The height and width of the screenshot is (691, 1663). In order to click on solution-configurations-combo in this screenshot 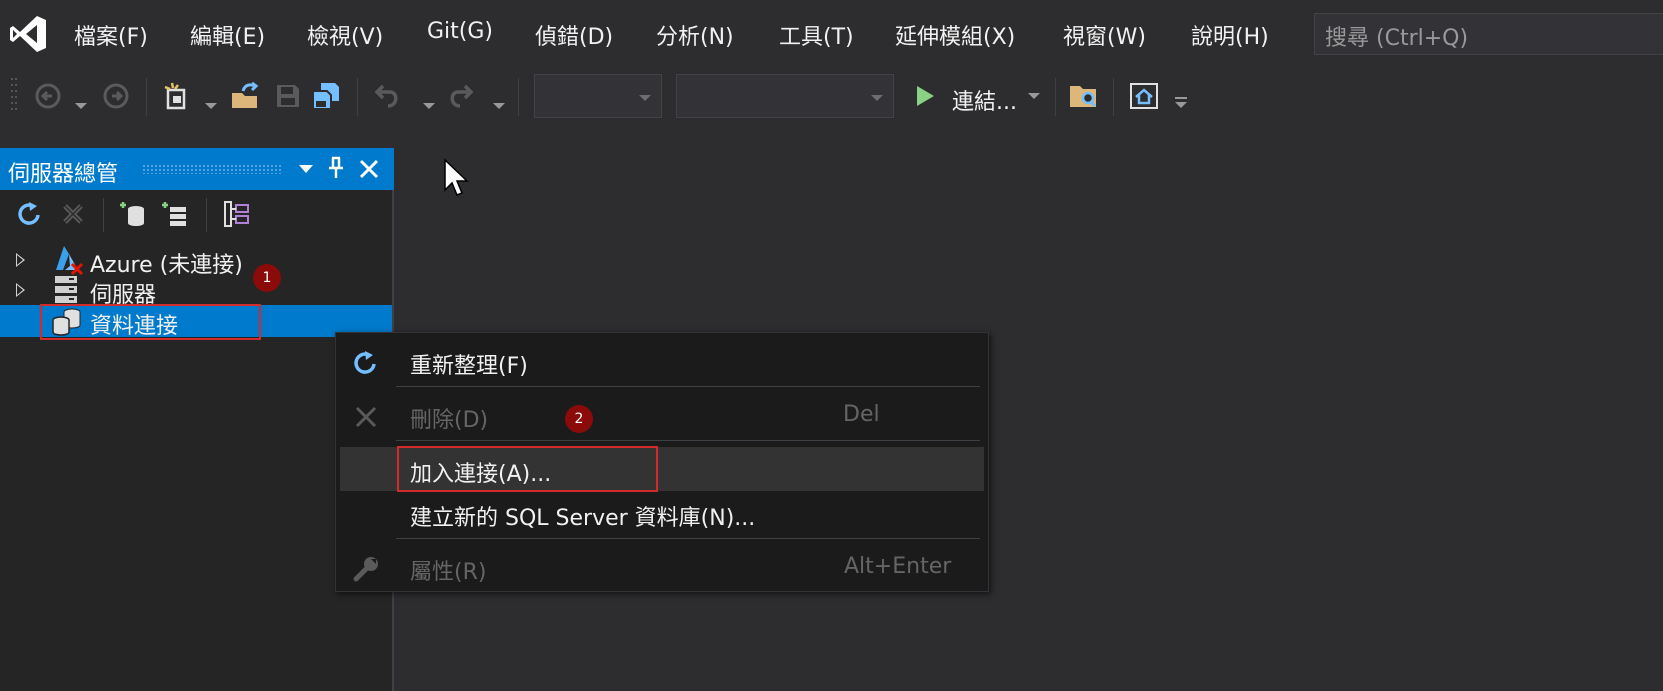, I will do `click(598, 96)`.